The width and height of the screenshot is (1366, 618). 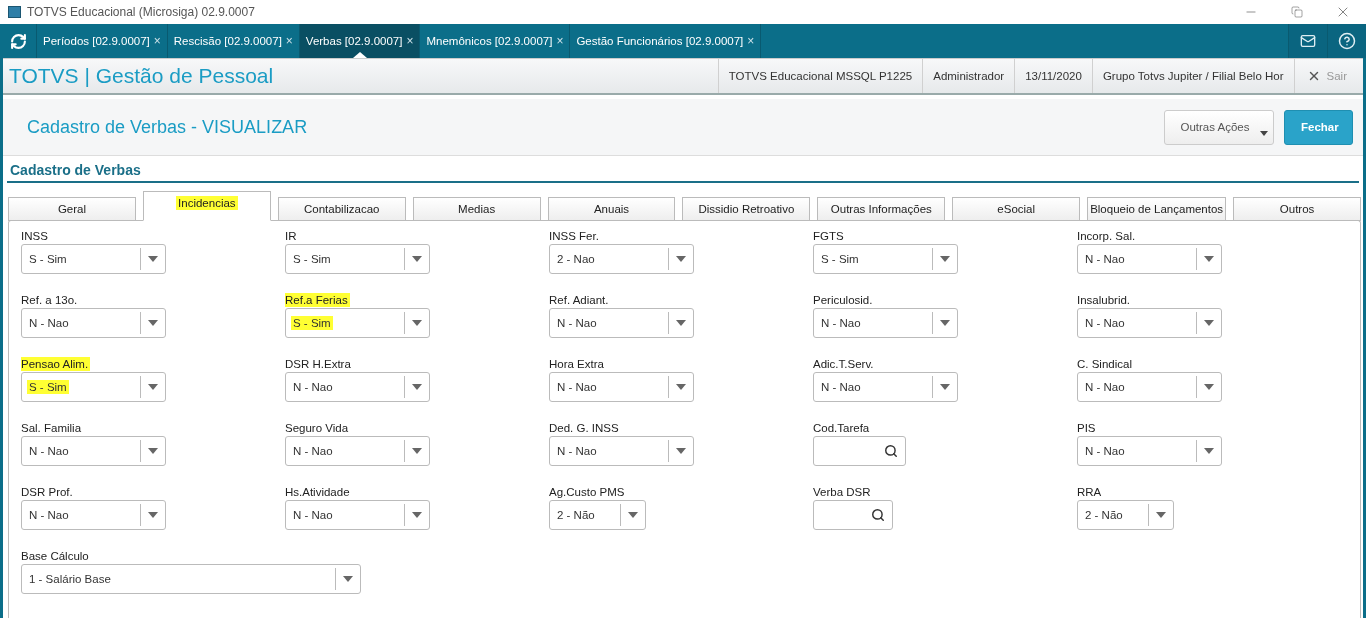 What do you see at coordinates (1297, 209) in the screenshot?
I see `tab: Outros` at bounding box center [1297, 209].